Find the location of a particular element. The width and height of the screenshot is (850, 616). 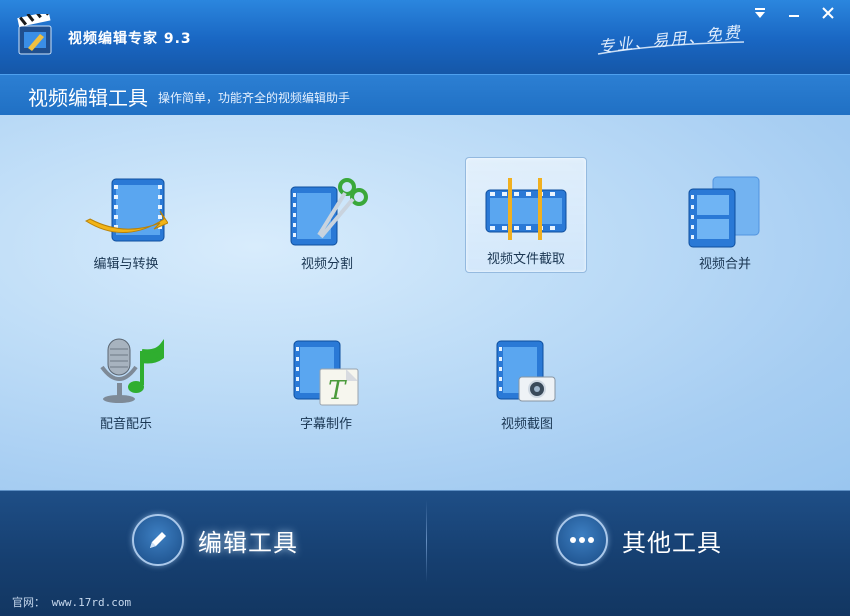

more-dots-icon is located at coordinates (582, 540).